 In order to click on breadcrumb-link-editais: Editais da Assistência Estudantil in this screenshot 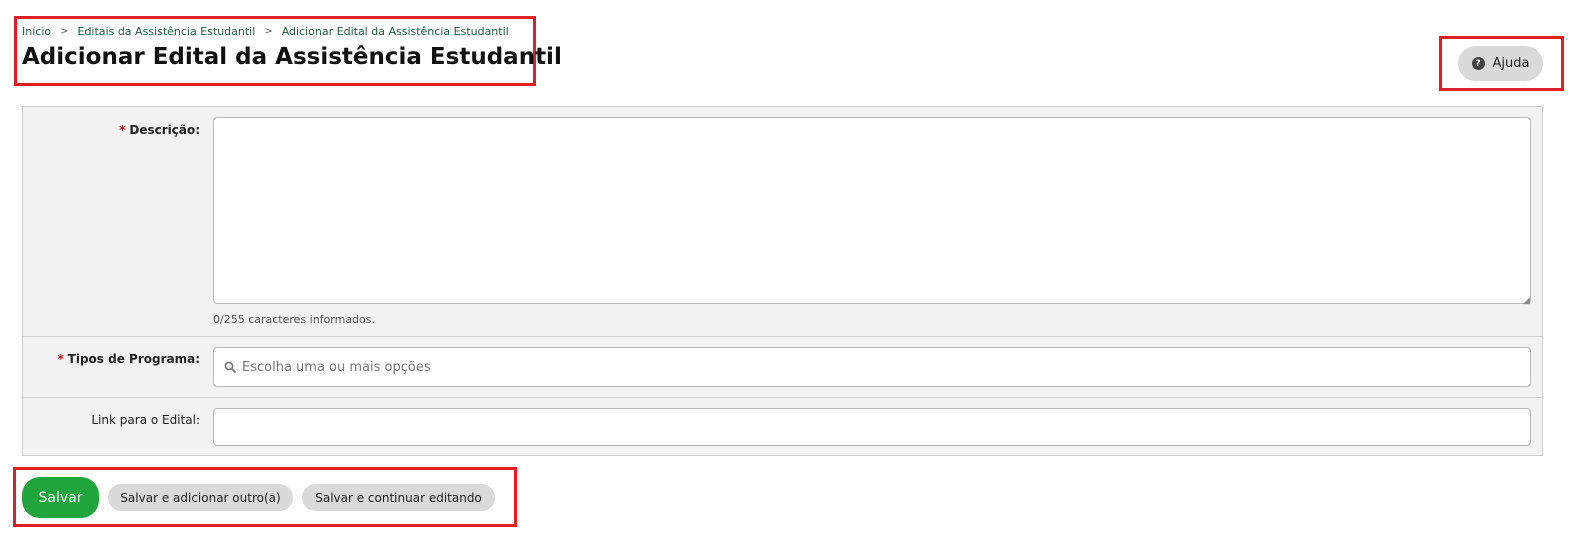, I will do `click(167, 31)`.